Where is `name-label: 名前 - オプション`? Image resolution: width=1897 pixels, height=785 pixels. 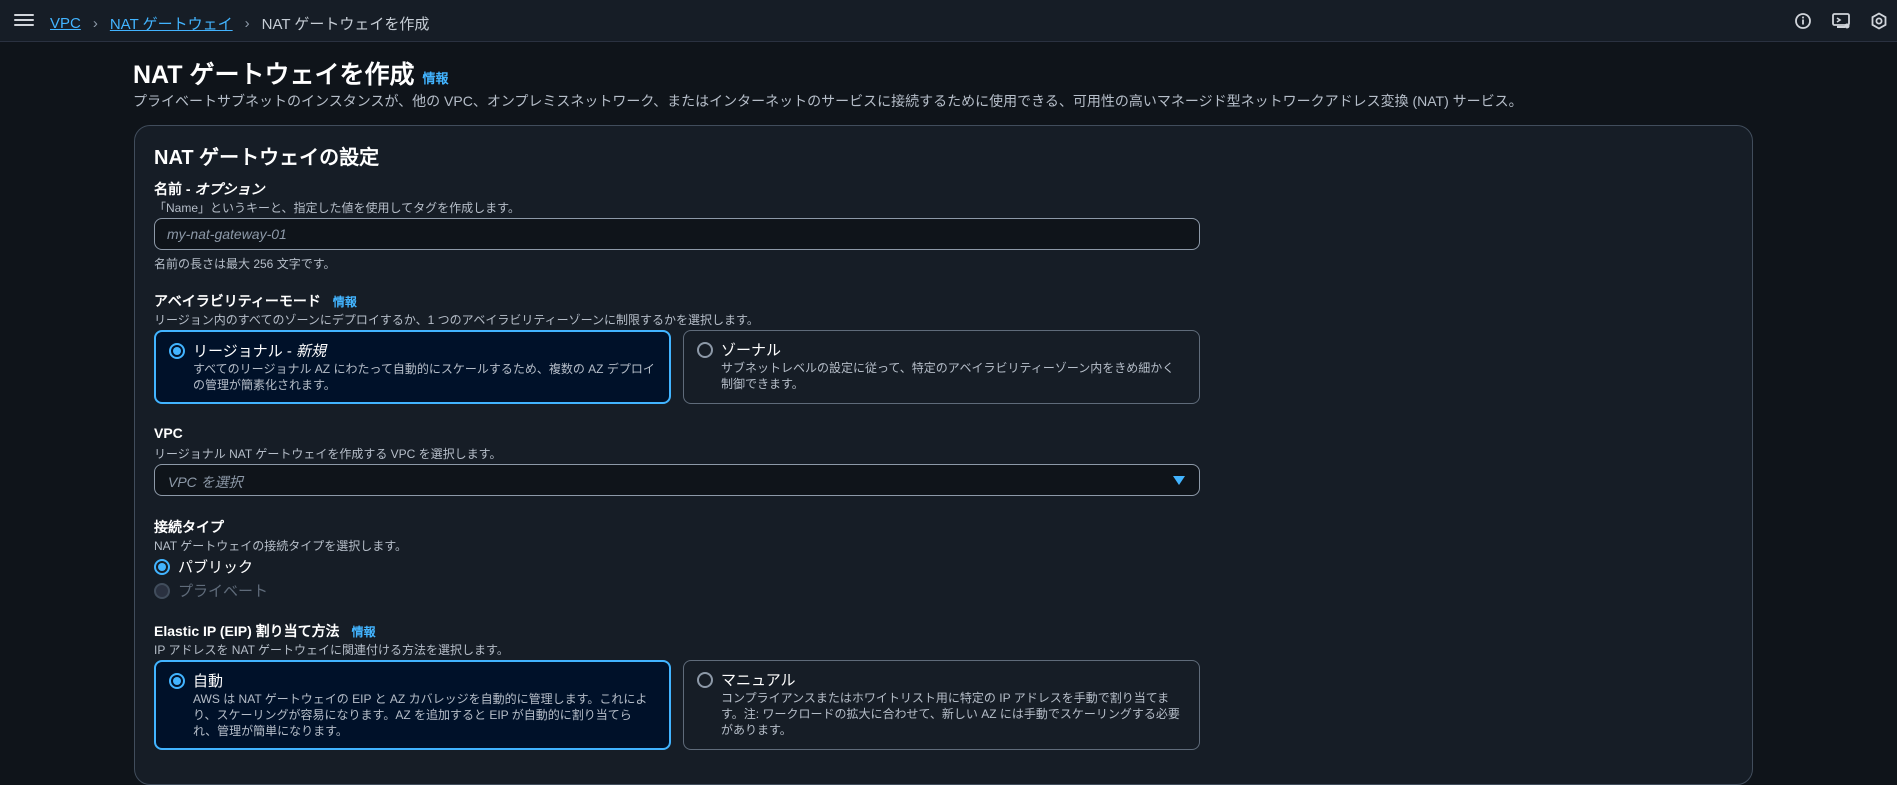
name-label: 名前 - オプション is located at coordinates (209, 189).